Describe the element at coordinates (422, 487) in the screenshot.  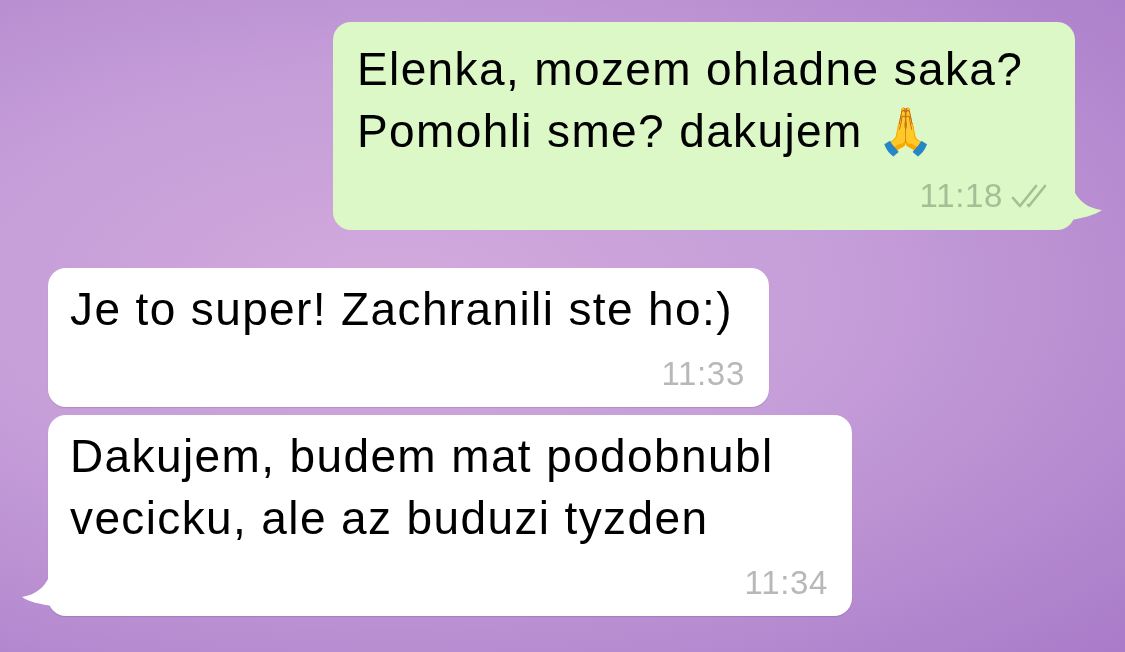
I see `message-text: Dakujem, budem mat podobnubl vecicku, ale az buduzi tyzden` at that location.